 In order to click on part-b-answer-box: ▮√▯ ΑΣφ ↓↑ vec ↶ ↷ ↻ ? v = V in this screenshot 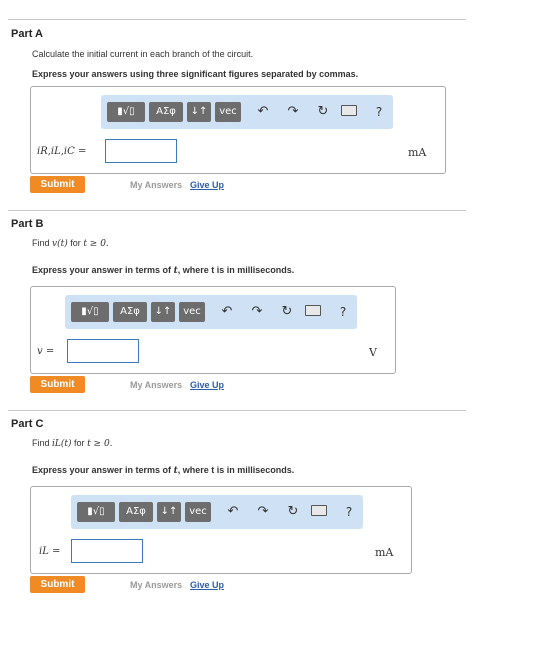, I will do `click(213, 330)`.